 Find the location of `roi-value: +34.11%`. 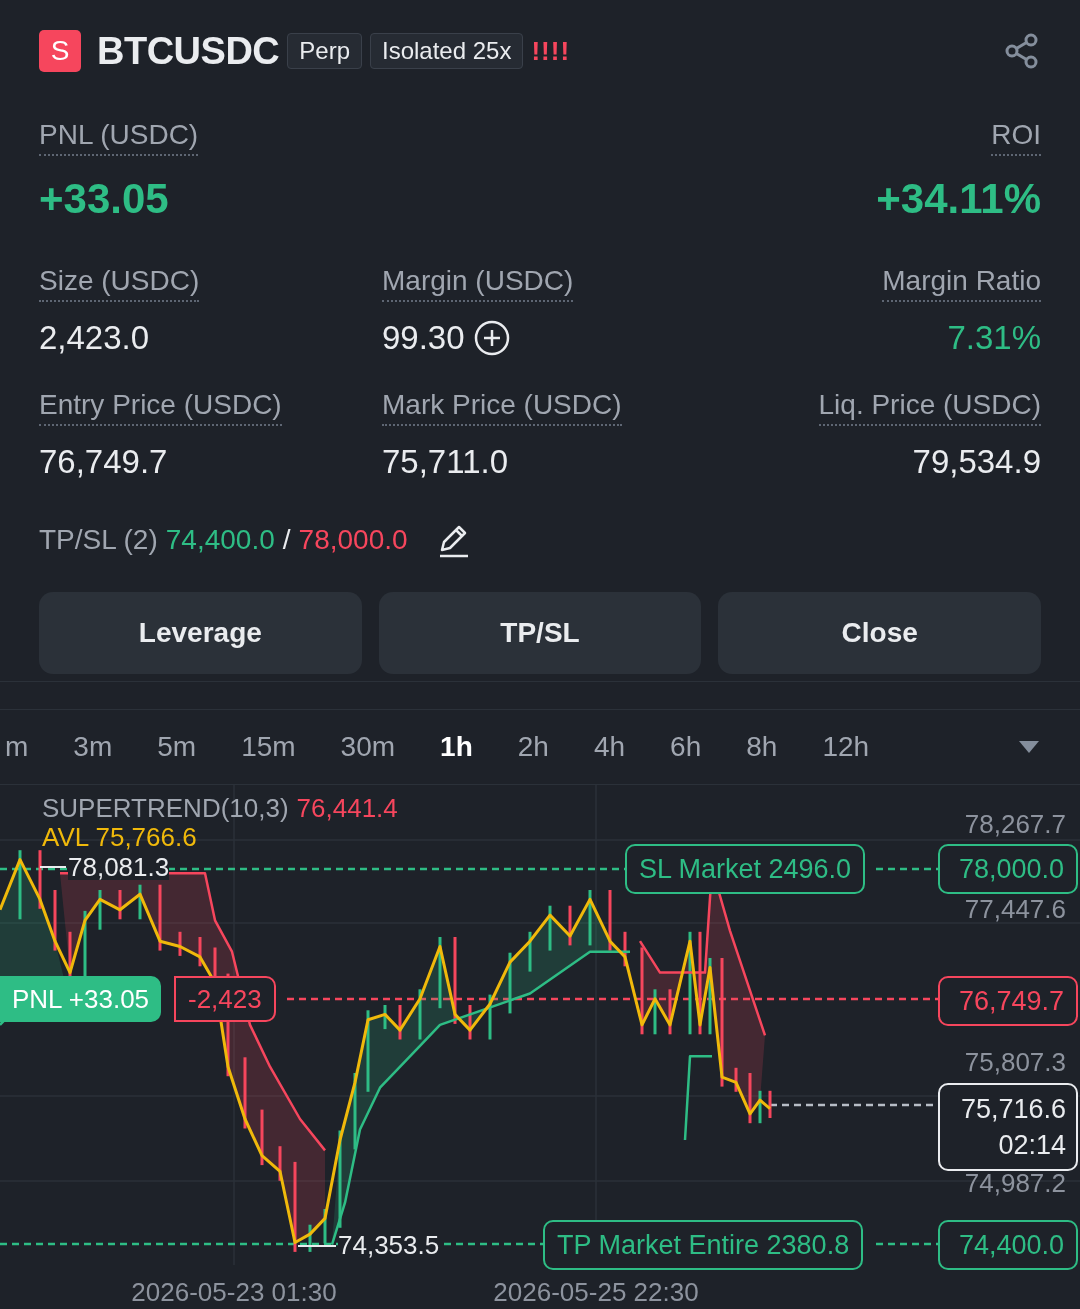

roi-value: +34.11% is located at coordinates (958, 199).